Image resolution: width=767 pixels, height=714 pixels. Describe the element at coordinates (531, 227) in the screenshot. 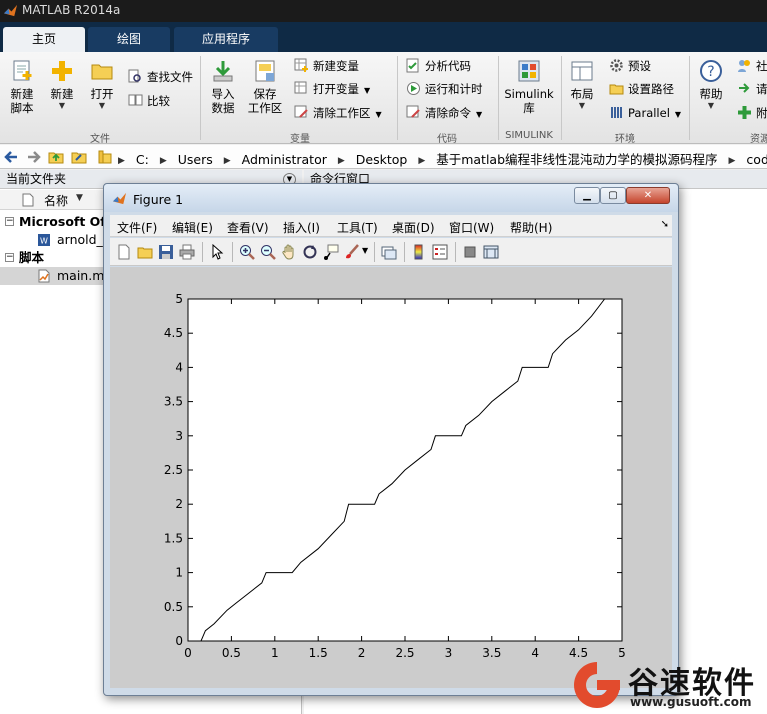

I see `menu-help: 帮助(H)` at that location.